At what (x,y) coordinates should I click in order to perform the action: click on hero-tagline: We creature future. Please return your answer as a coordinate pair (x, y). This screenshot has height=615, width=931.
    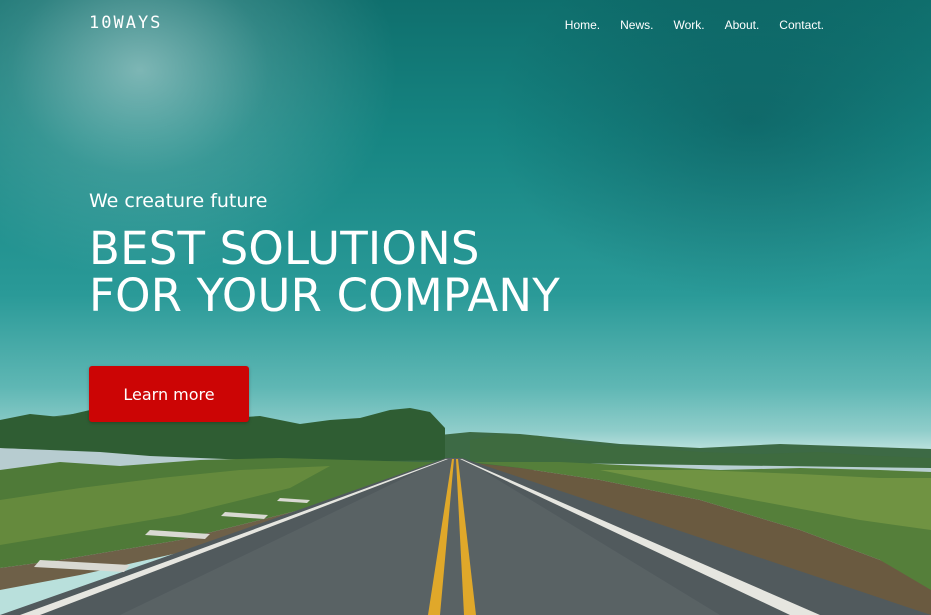
    Looking at the image, I should click on (178, 201).